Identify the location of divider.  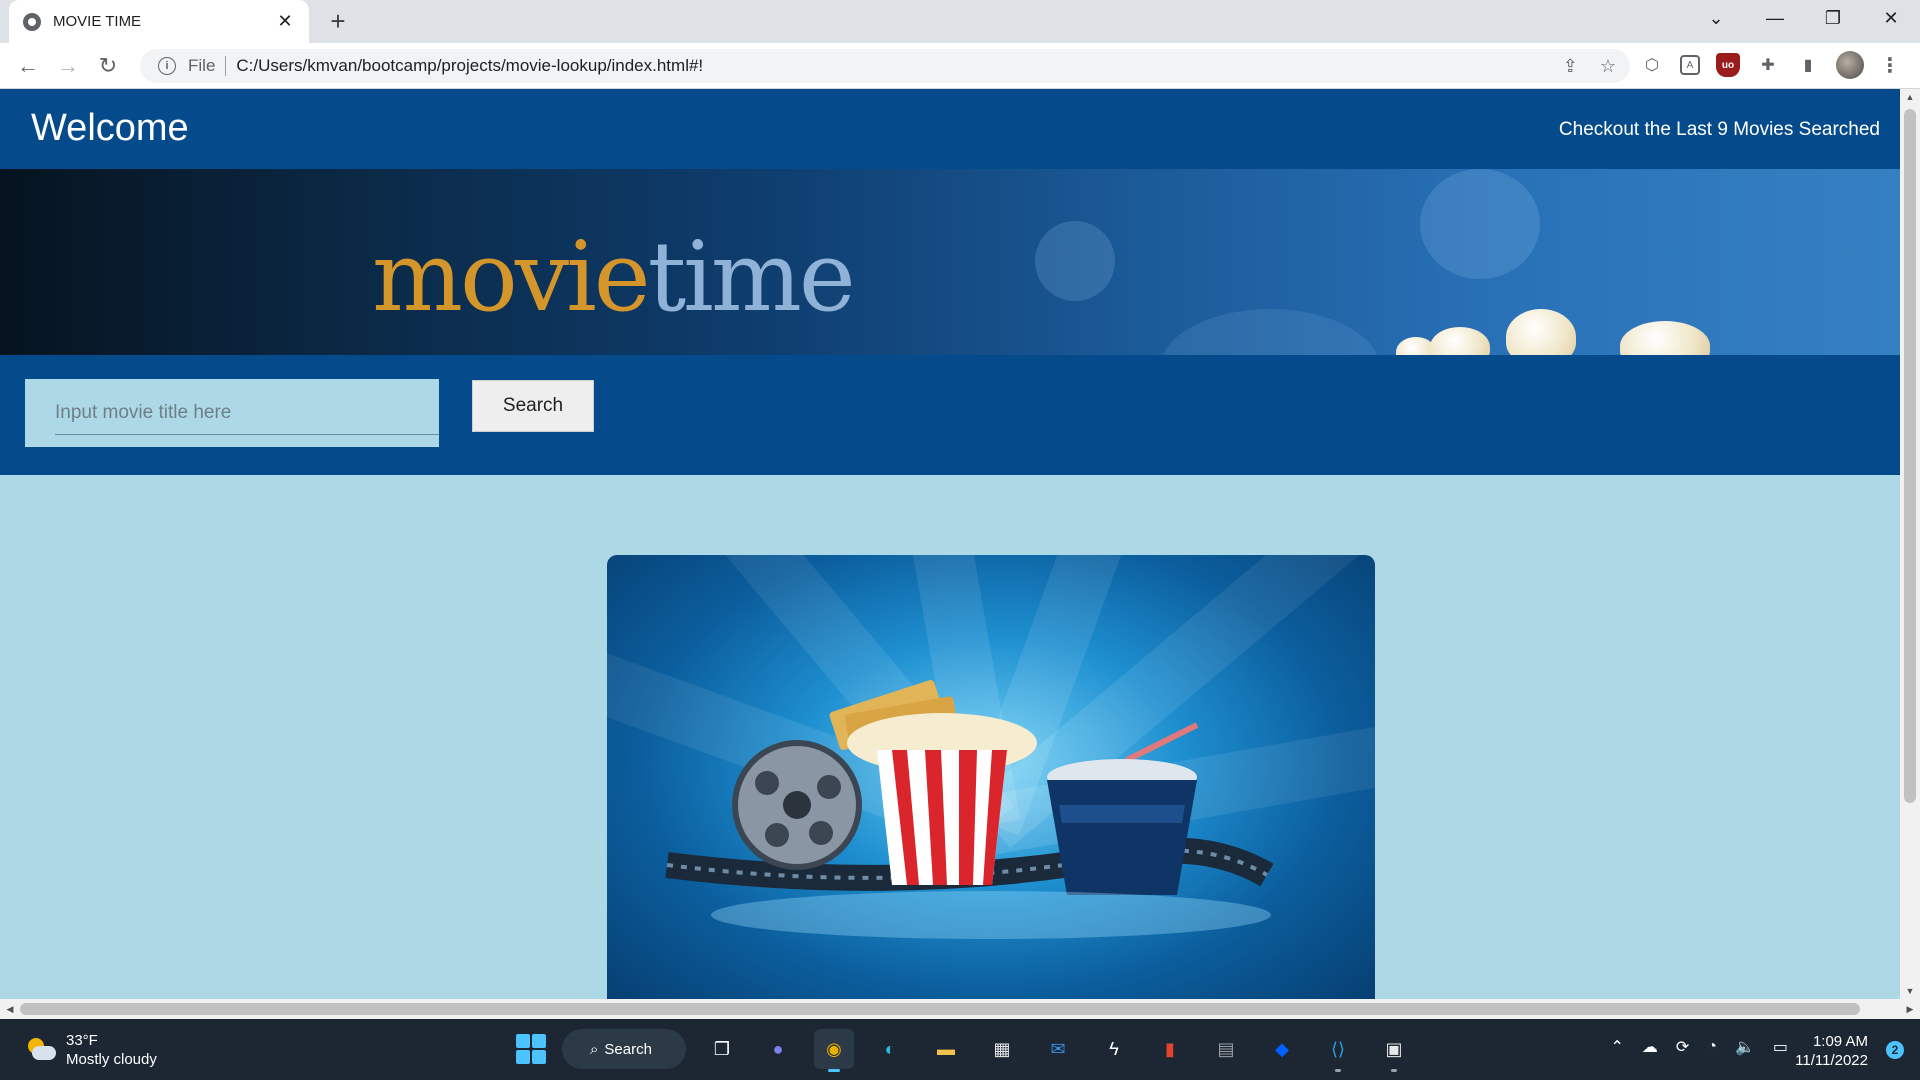
(226, 66).